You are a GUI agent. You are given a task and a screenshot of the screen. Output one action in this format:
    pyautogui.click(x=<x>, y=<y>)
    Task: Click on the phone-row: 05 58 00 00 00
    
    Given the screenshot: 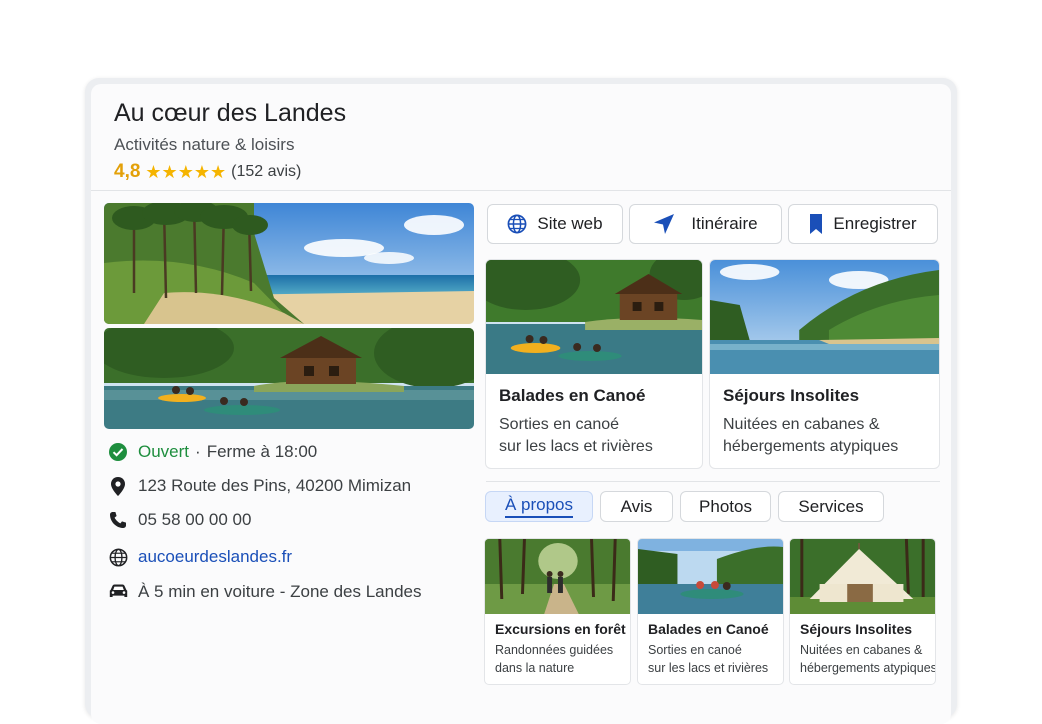 What is the action you would take?
    pyautogui.click(x=179, y=520)
    